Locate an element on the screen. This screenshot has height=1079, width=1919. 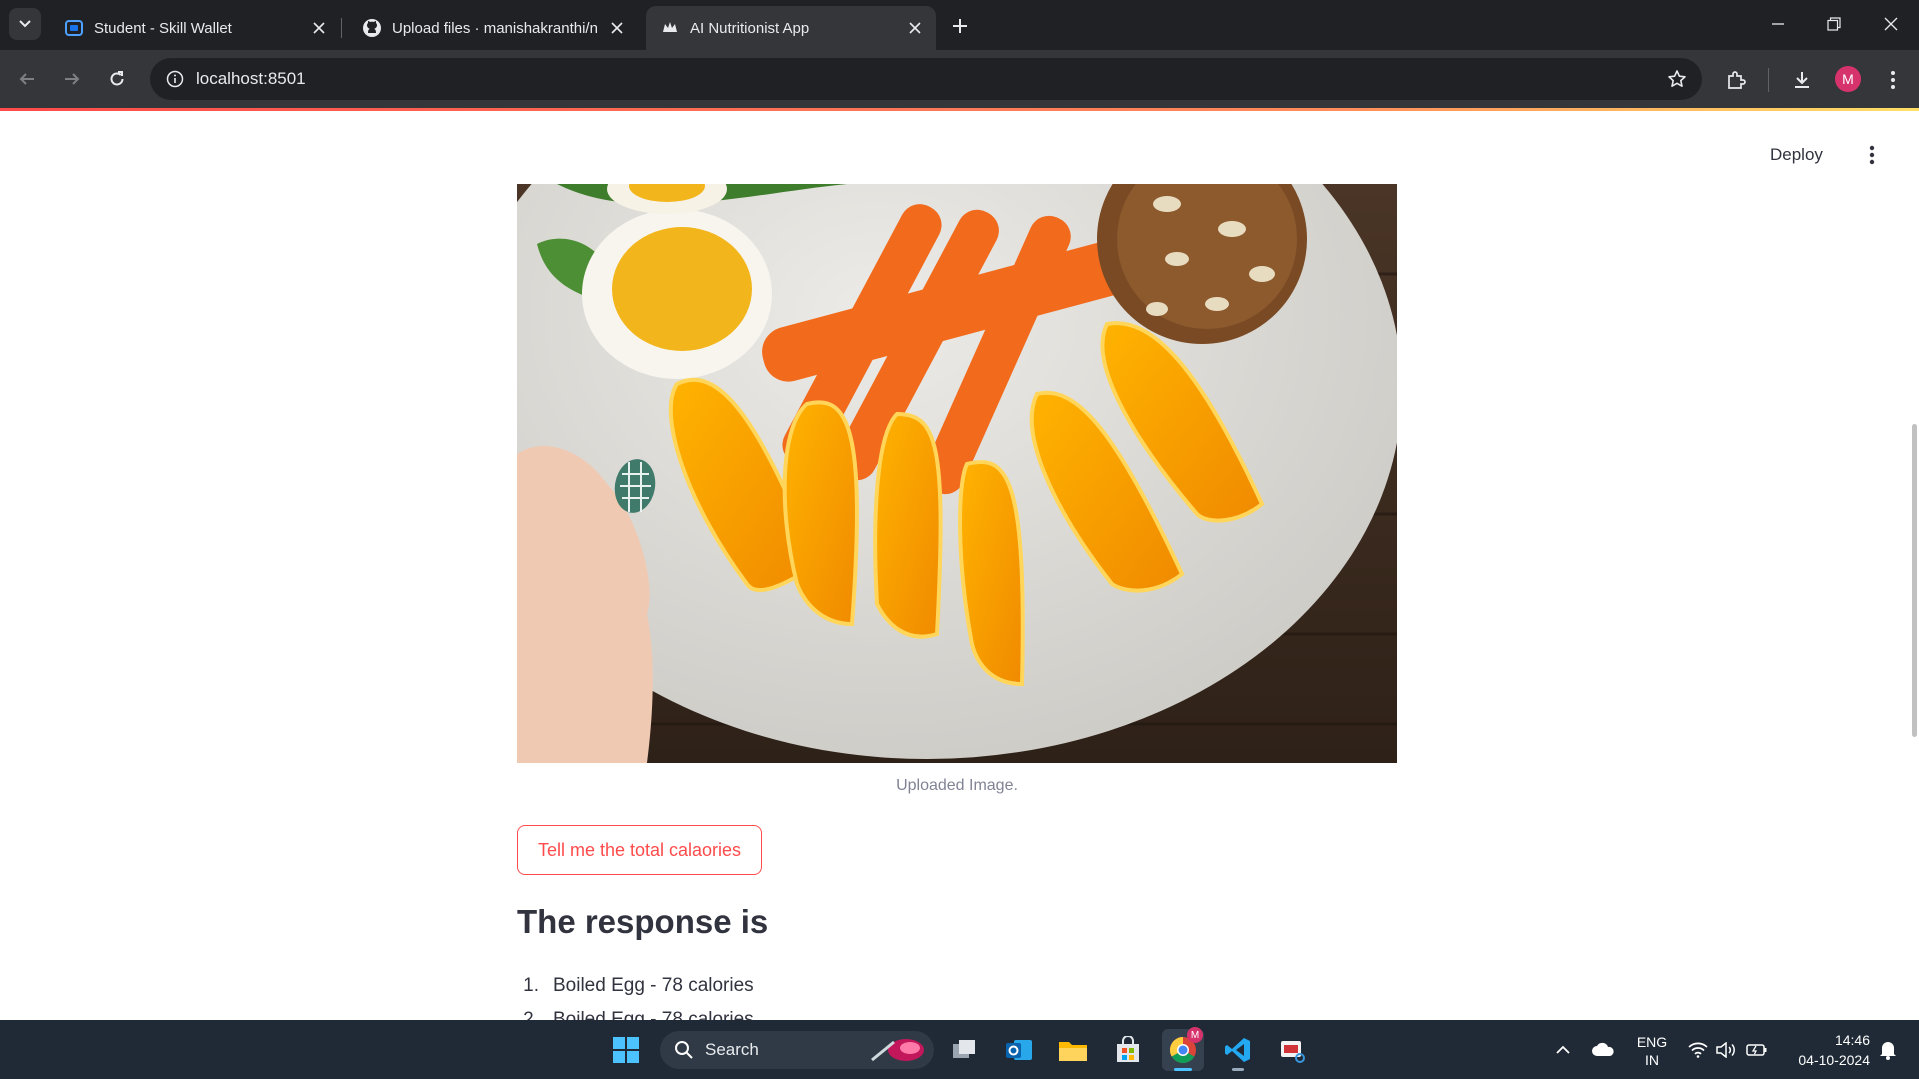
battery-tray-icon is located at coordinates (1757, 1049).